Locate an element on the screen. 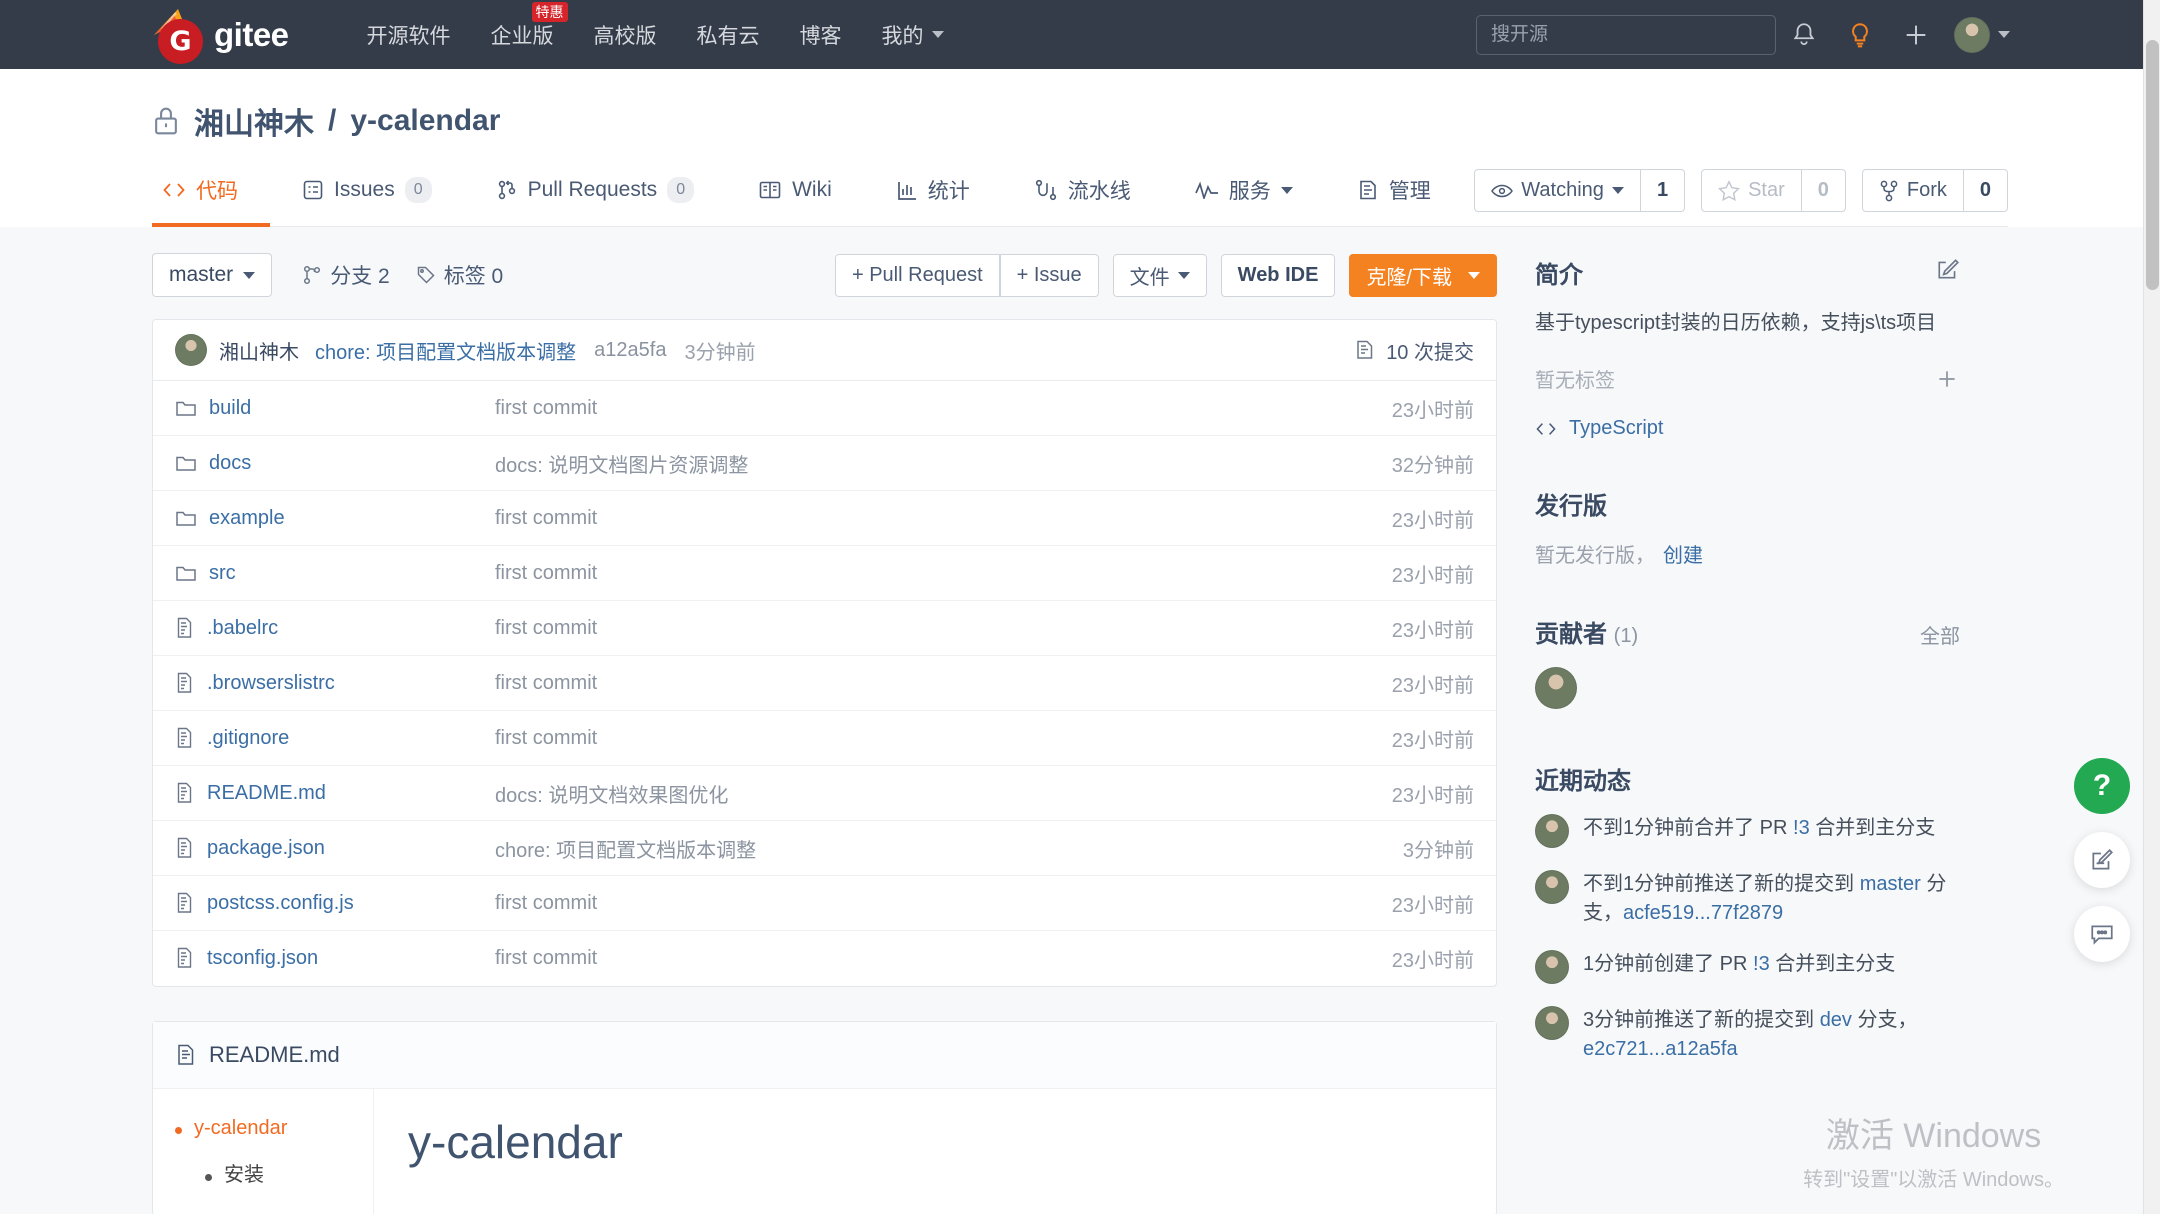  comment-button is located at coordinates (2102, 934).